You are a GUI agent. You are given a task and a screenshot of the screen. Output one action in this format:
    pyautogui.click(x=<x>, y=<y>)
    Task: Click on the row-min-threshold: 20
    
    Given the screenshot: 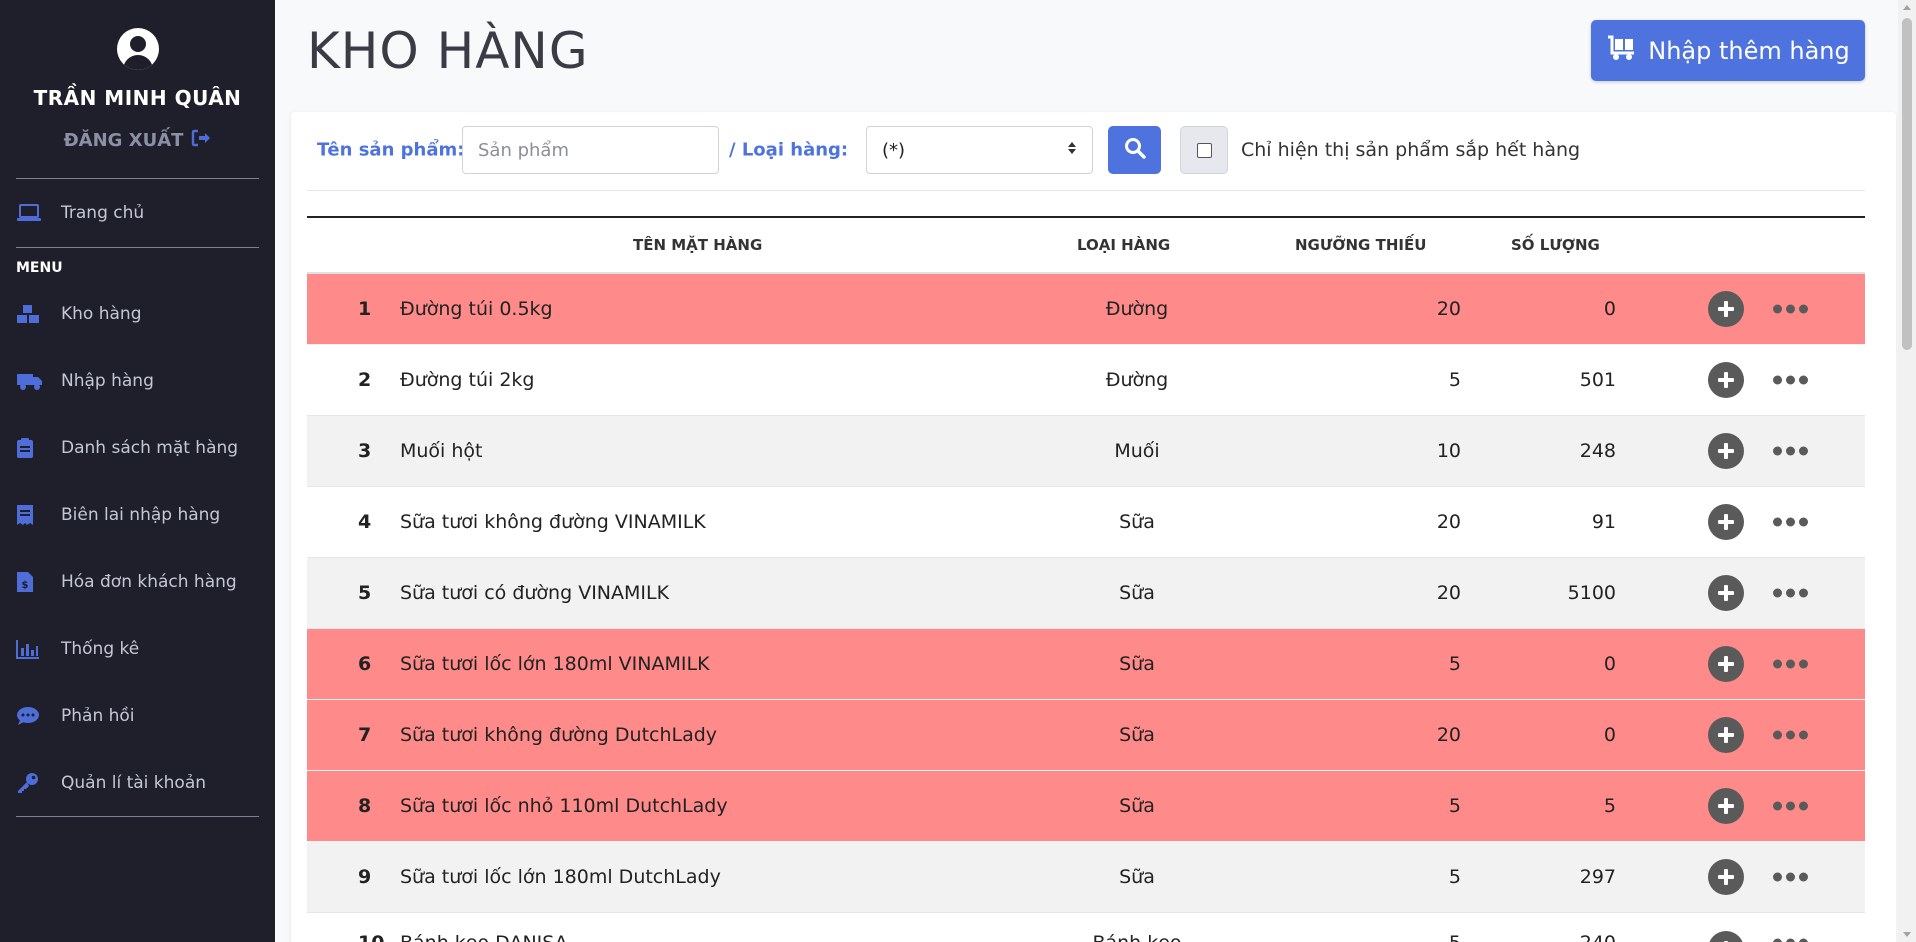 What is the action you would take?
    pyautogui.click(x=1448, y=309)
    